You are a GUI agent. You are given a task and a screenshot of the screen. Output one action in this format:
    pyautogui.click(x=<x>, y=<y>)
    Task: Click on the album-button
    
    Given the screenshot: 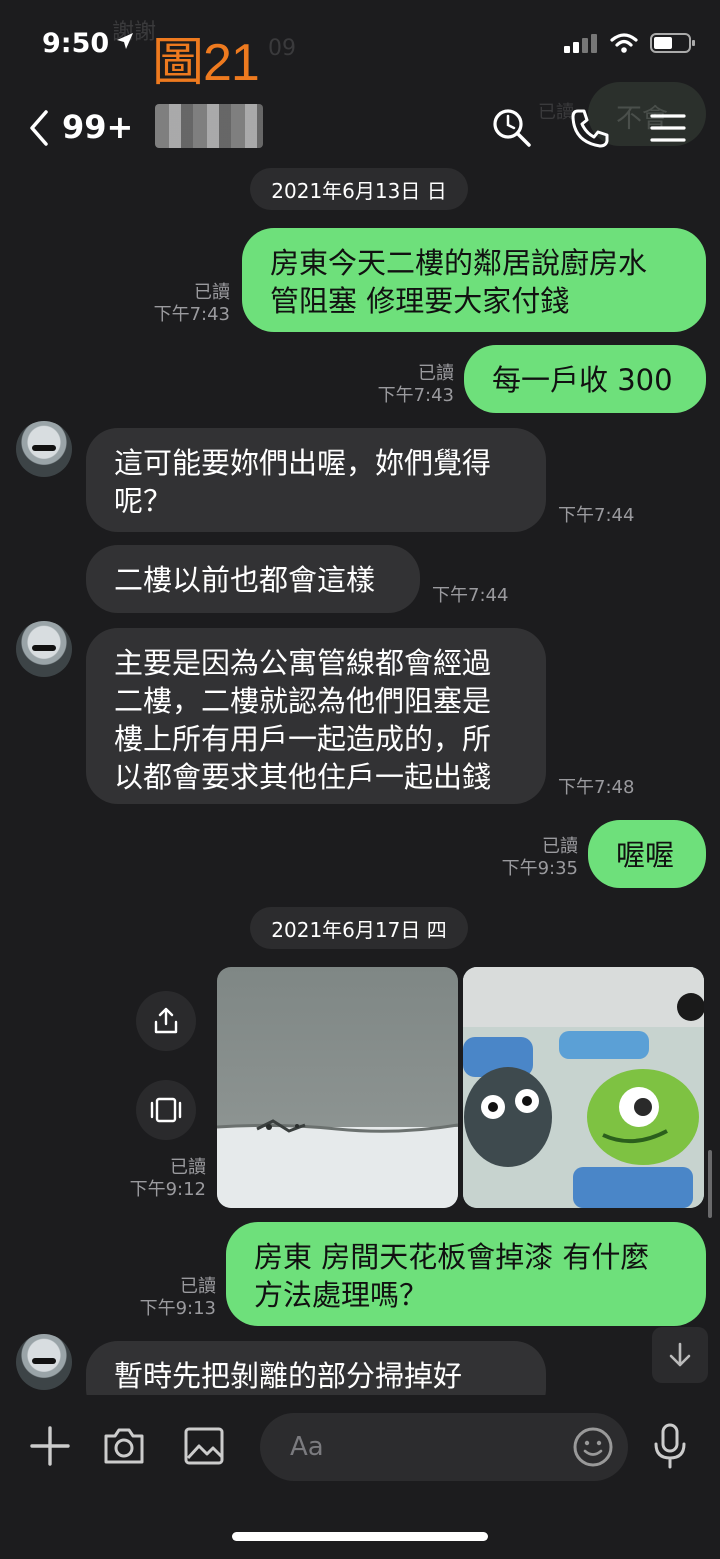 What is the action you would take?
    pyautogui.click(x=166, y=1110)
    